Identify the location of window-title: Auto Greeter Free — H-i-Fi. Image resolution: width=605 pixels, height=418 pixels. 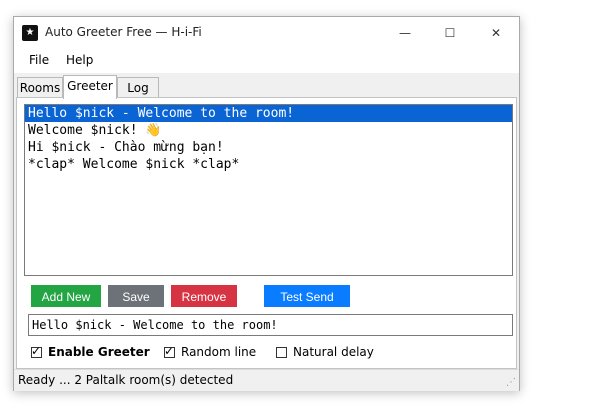
(123, 32).